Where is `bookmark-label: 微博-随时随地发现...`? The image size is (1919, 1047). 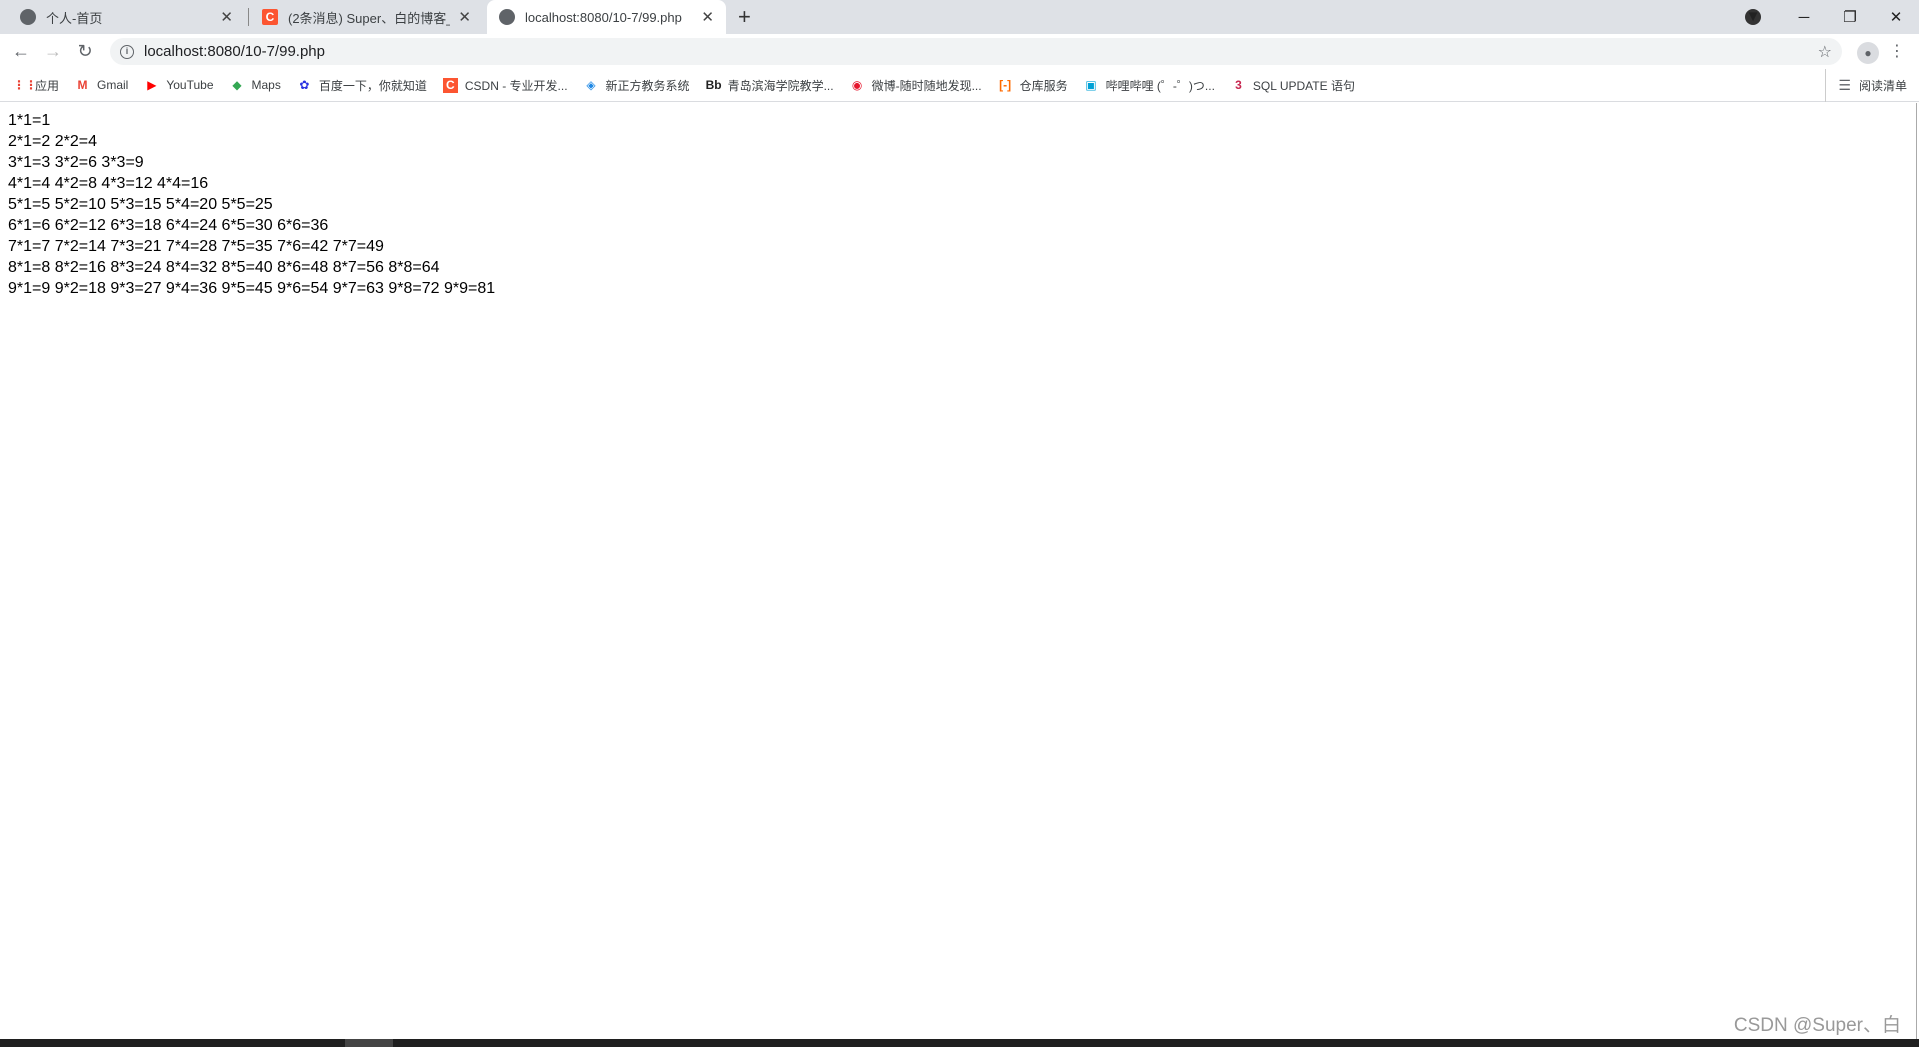 bookmark-label: 微博-随时随地发现... is located at coordinates (926, 85).